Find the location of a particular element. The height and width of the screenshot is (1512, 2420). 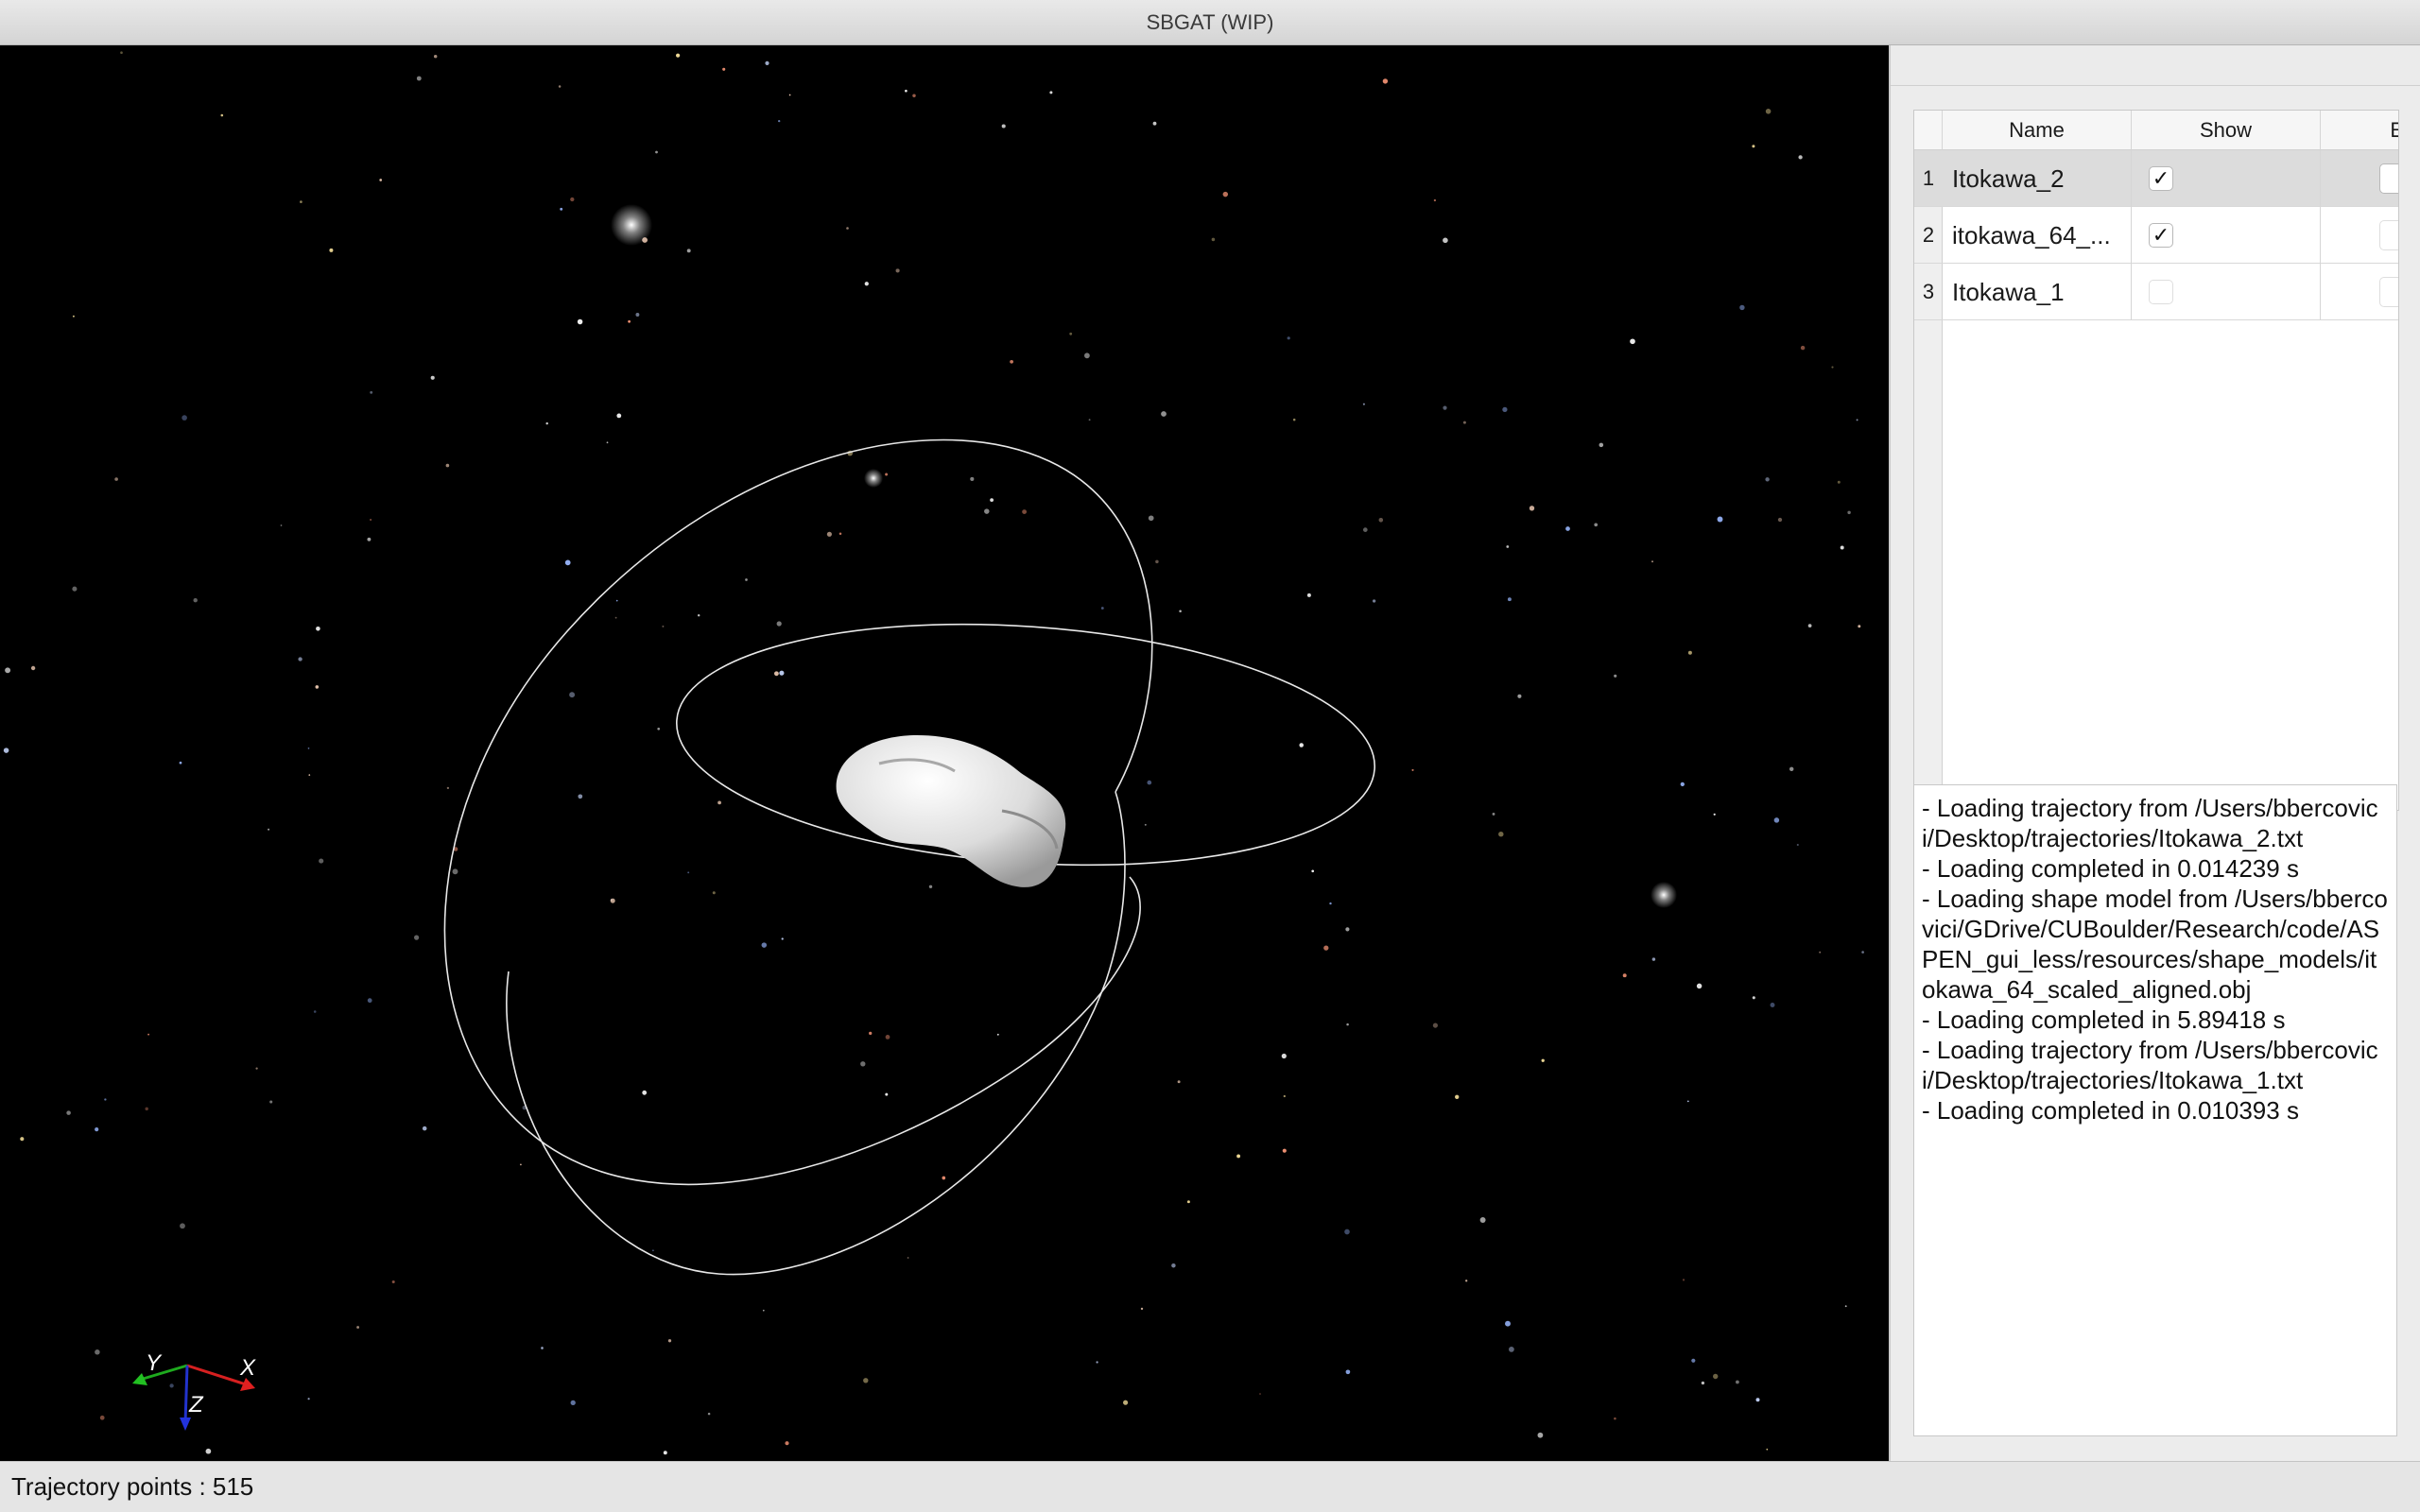

table-row: 3 Itokawa_1 is located at coordinates (2156, 292).